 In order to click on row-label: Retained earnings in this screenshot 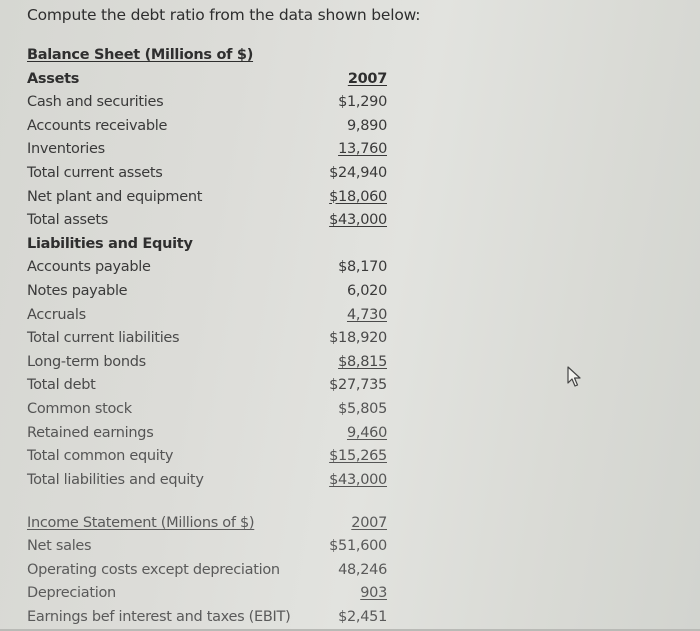, I will do `click(90, 432)`.